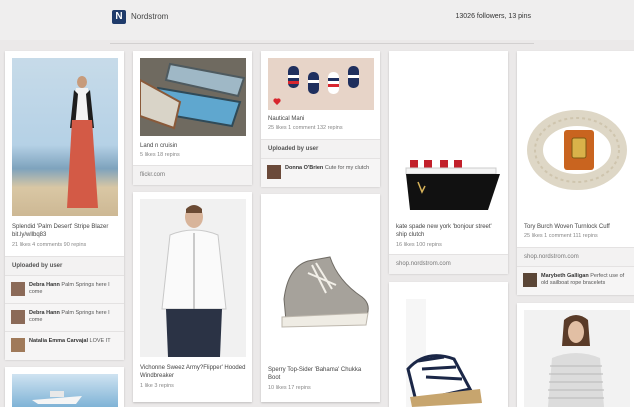 The height and width of the screenshot is (407, 634). What do you see at coordinates (565, 276) in the screenshot?
I see `comment-author: Marybeth Galligan` at bounding box center [565, 276].